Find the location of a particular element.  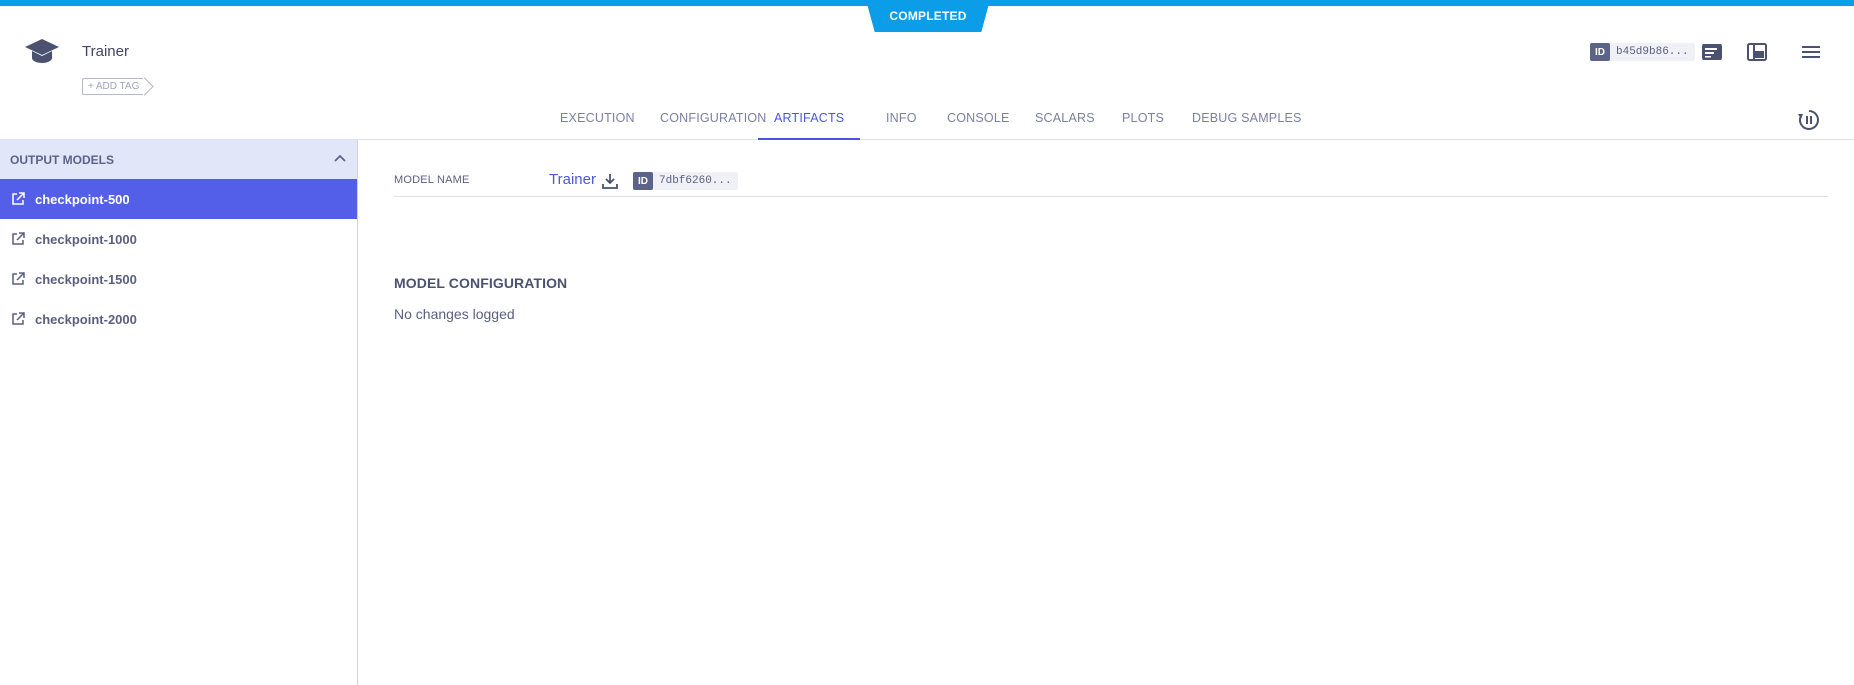

menu-icon is located at coordinates (1812, 52).